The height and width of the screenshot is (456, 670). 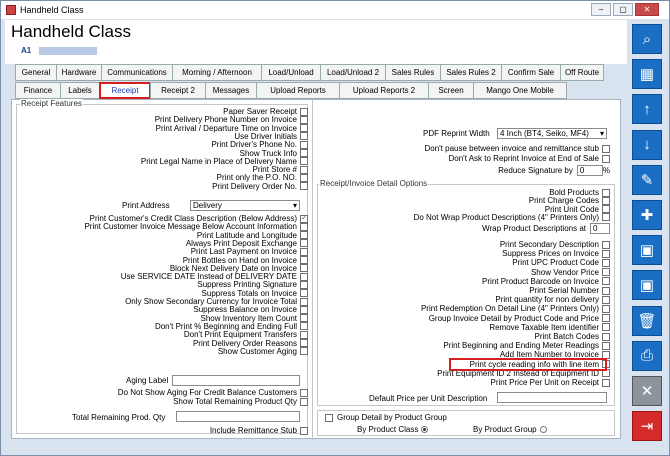 I want to click on tab-upload-reports-2: Upload Reports 2, so click(x=384, y=90).